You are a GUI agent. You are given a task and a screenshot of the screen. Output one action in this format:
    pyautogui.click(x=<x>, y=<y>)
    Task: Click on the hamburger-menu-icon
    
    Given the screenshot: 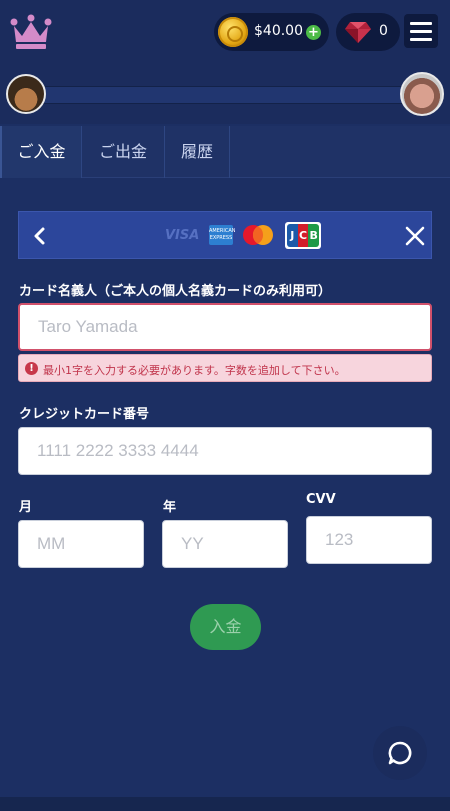 What is the action you would take?
    pyautogui.click(x=421, y=23)
    